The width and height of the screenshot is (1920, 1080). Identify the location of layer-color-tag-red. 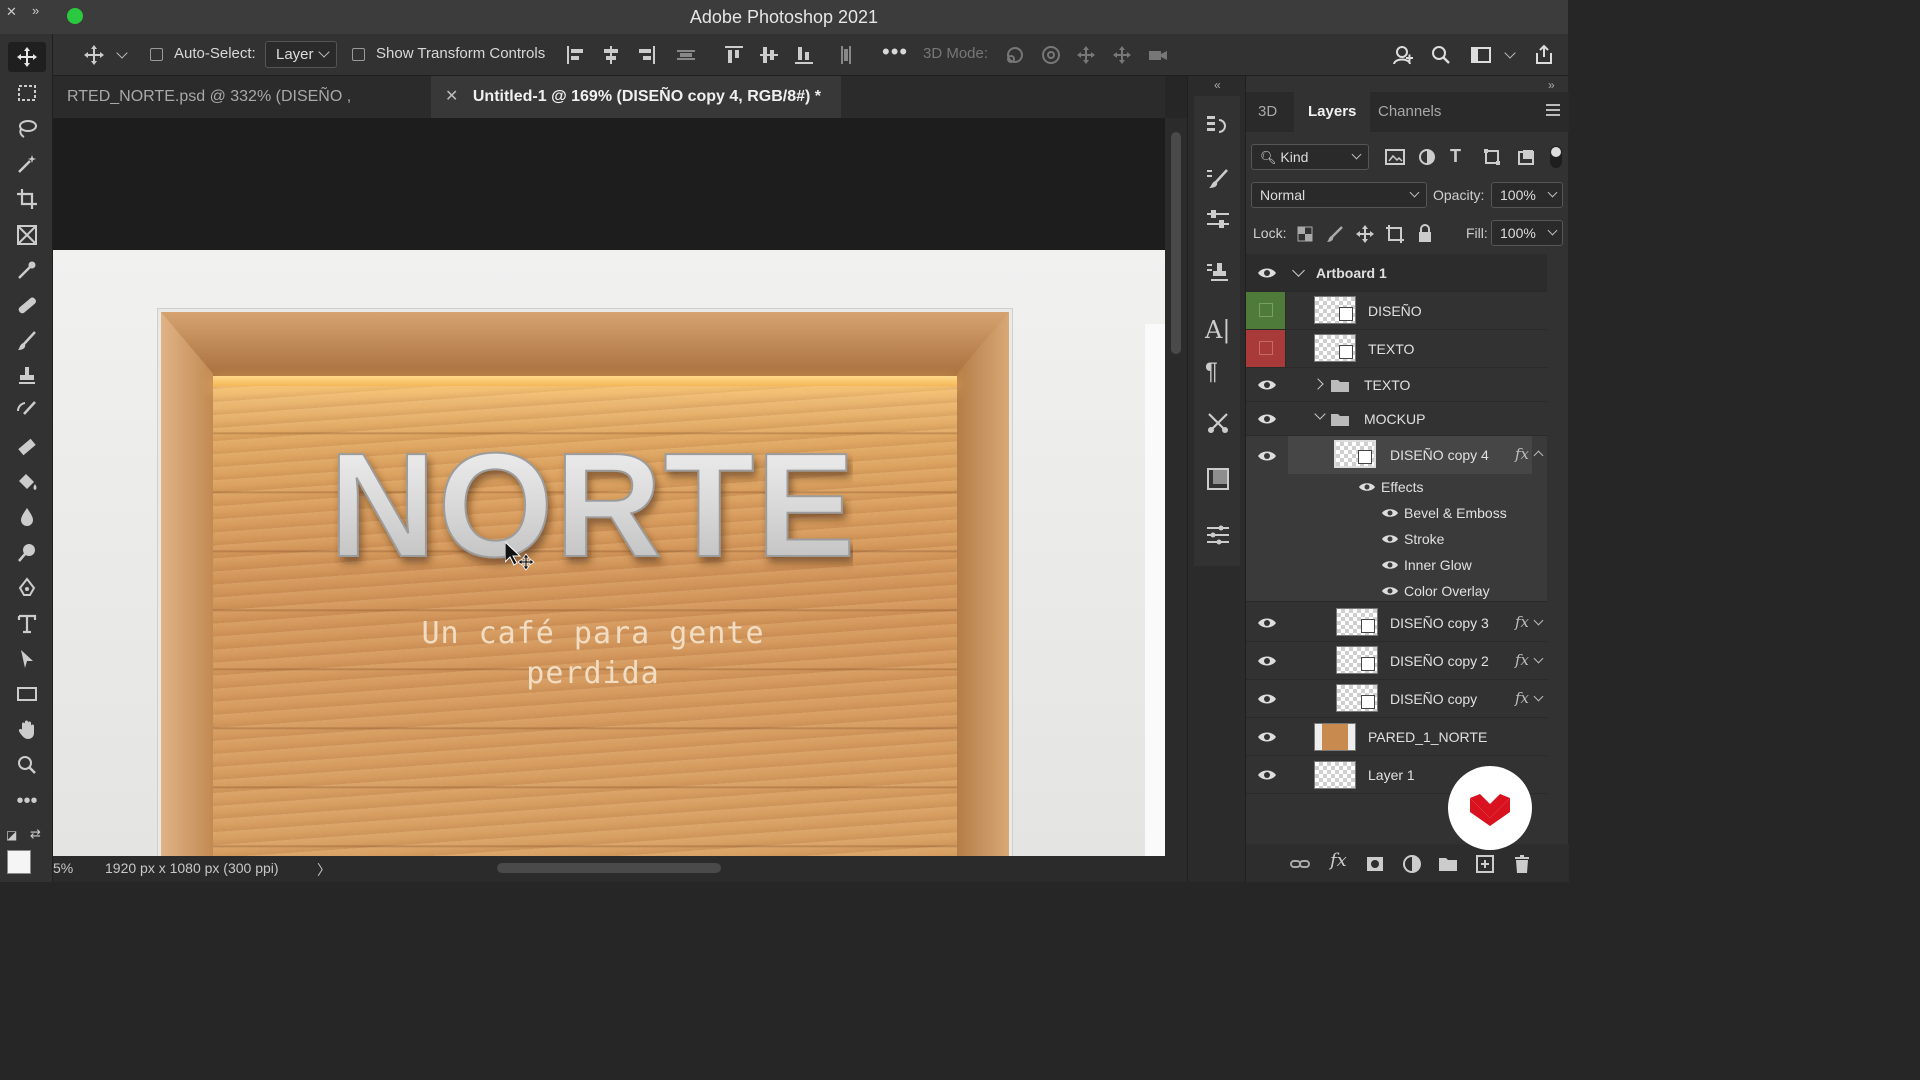
(1266, 348).